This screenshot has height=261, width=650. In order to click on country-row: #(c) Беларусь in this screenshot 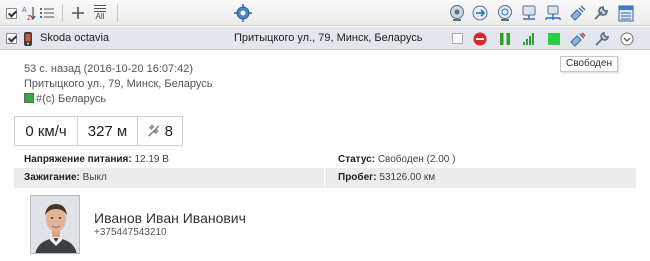, I will do `click(65, 99)`.